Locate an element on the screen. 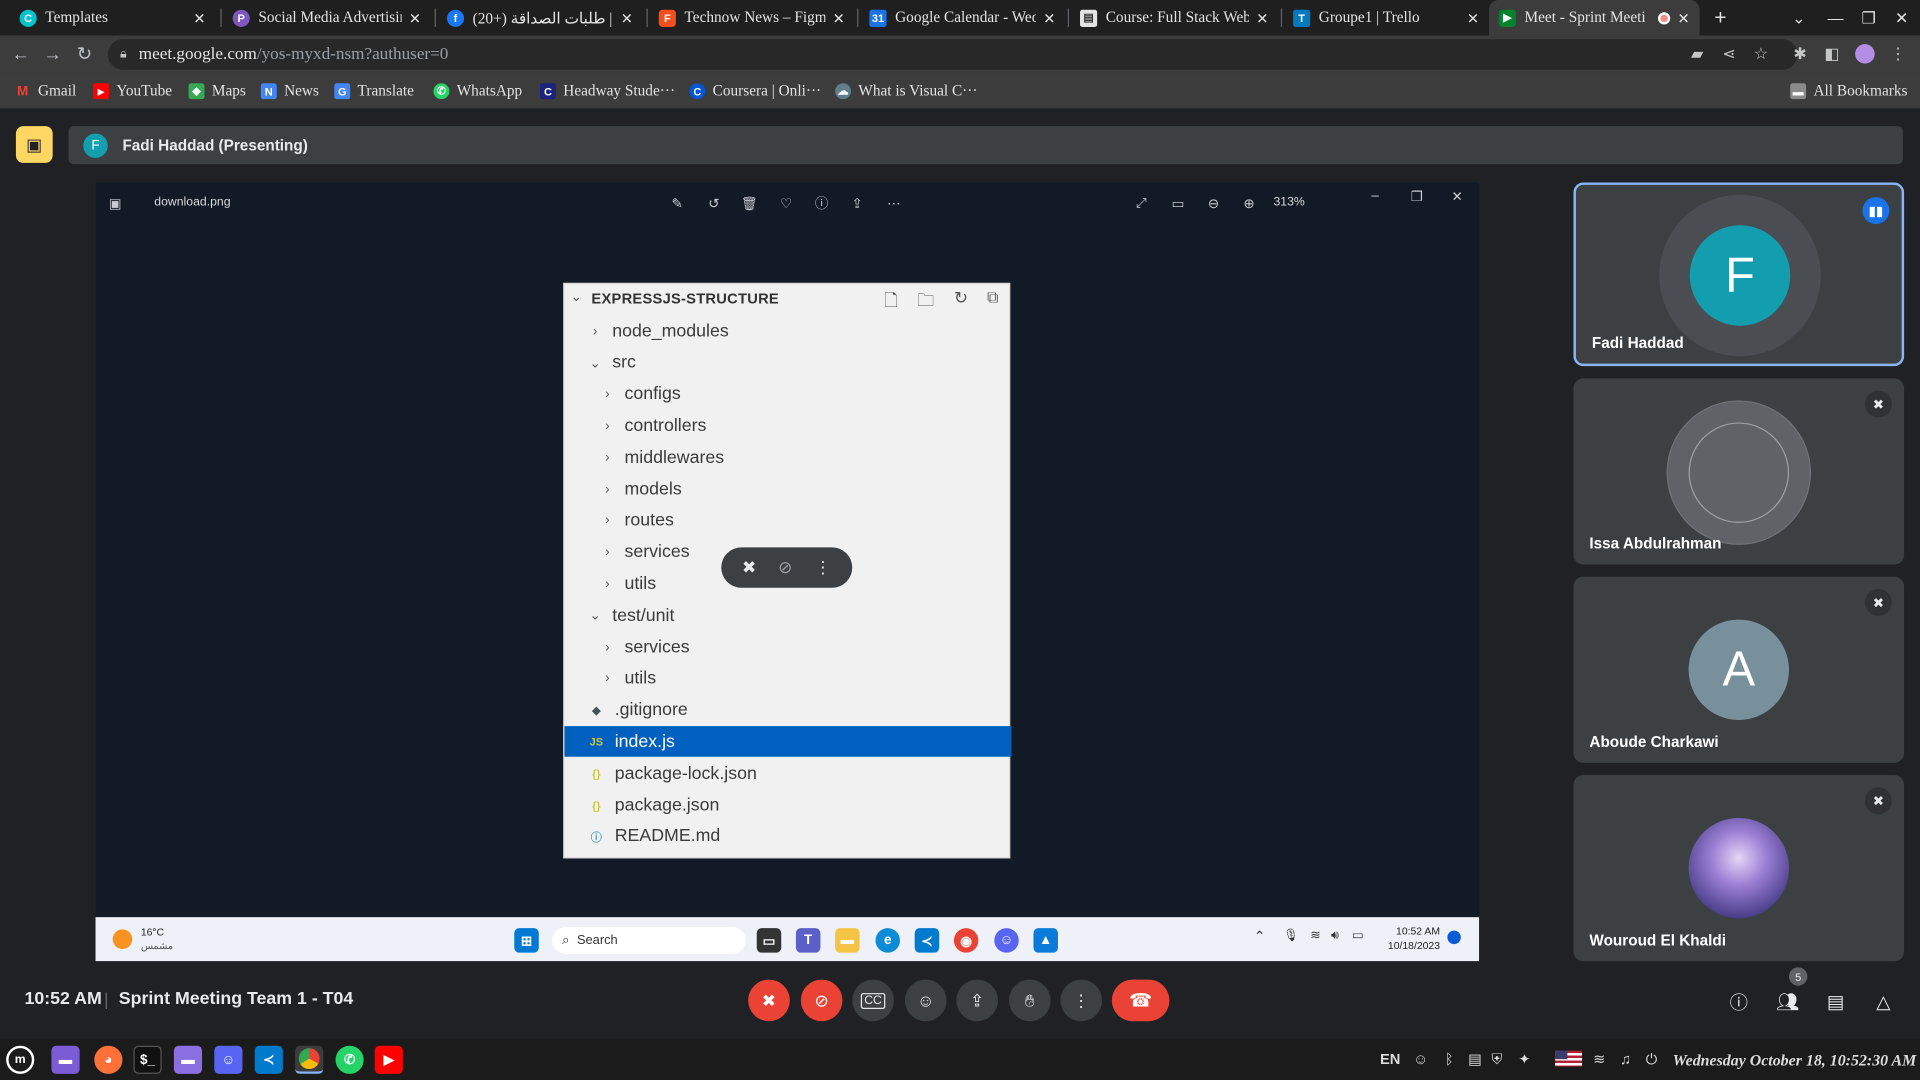 This screenshot has width=1920, height=1080. weather-icon is located at coordinates (122, 939).